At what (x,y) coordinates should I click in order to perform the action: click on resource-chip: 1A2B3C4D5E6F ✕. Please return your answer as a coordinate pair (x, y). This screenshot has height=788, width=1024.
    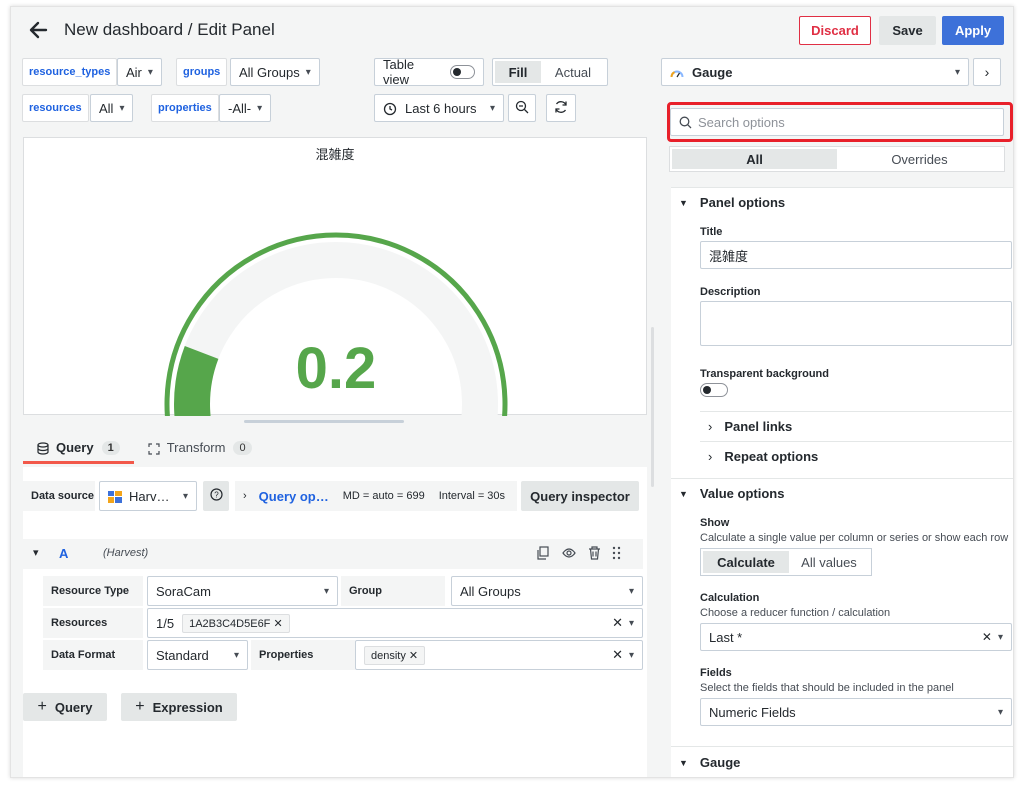
    Looking at the image, I should click on (236, 623).